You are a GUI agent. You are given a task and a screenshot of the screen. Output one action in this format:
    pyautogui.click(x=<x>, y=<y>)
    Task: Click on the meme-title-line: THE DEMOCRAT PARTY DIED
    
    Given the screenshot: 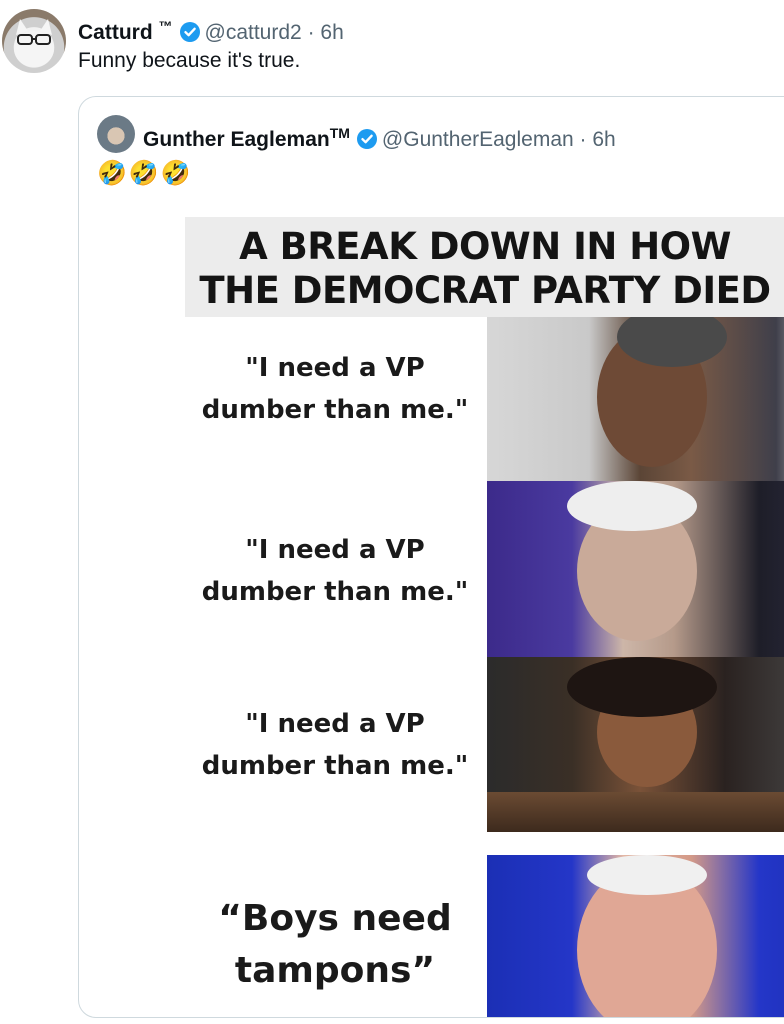 What is the action you would take?
    pyautogui.click(x=485, y=290)
    